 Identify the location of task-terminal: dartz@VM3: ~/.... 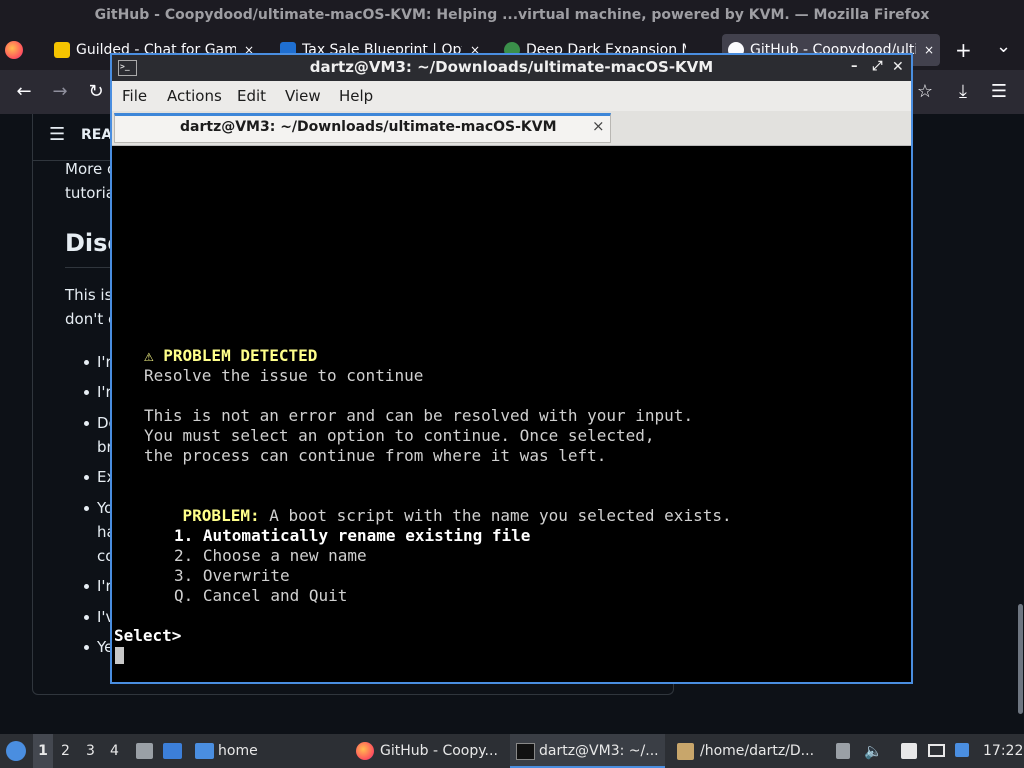
(599, 751).